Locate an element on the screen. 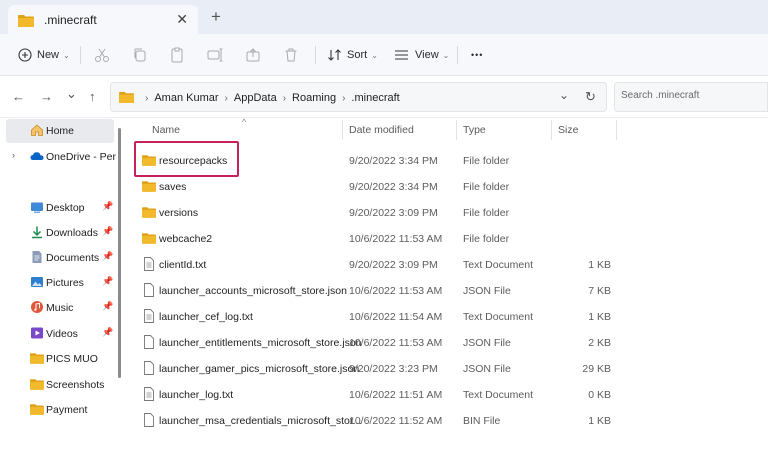 Image resolution: width=768 pixels, height=451 pixels. new-tab-button: + is located at coordinates (216, 17).